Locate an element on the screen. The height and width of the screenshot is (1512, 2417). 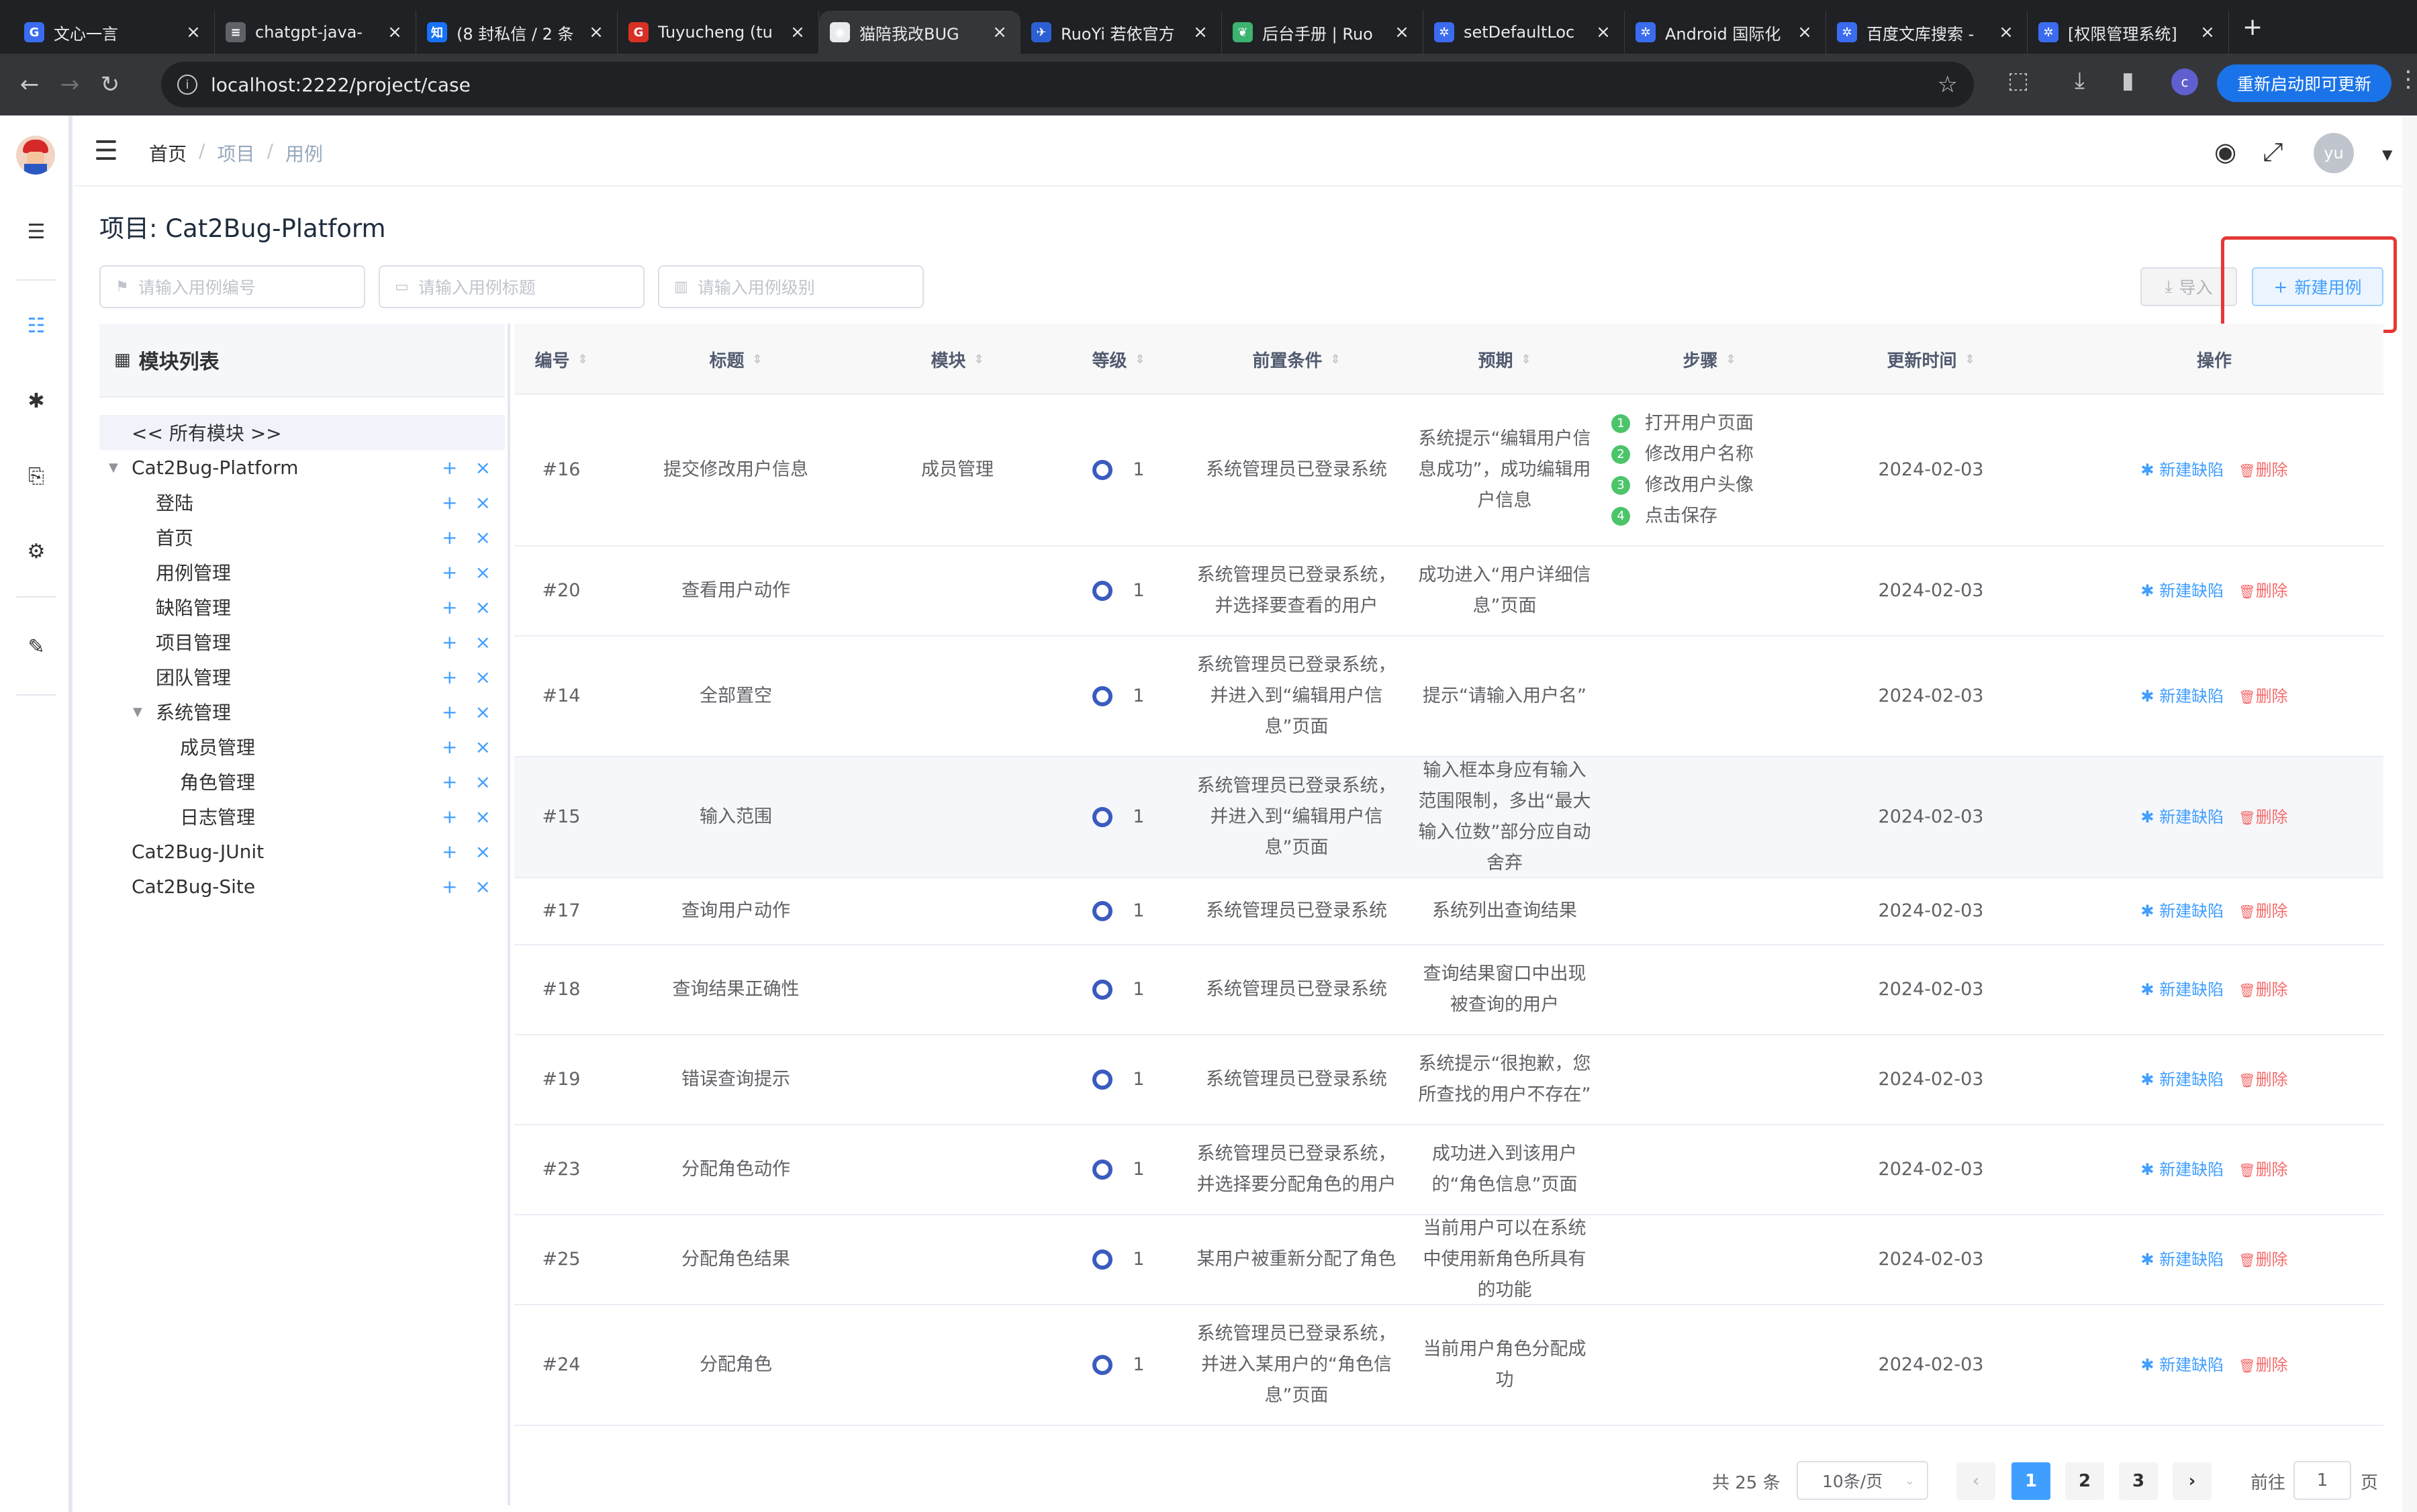
tree-node: 角色管理 + × is located at coordinates (302, 781).